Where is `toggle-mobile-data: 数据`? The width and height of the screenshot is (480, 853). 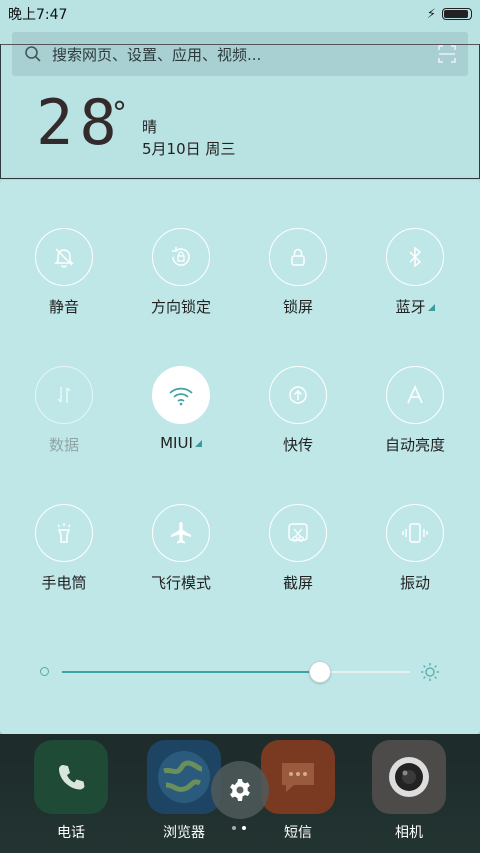 toggle-mobile-data: 数据 is located at coordinates (64, 410).